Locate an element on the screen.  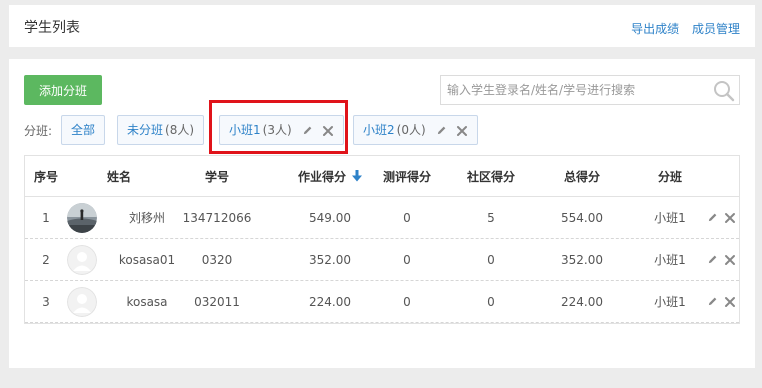
table-row: 1 刘移州 134712066 549.00 0 5 554.00 小班1 is located at coordinates (382, 218).